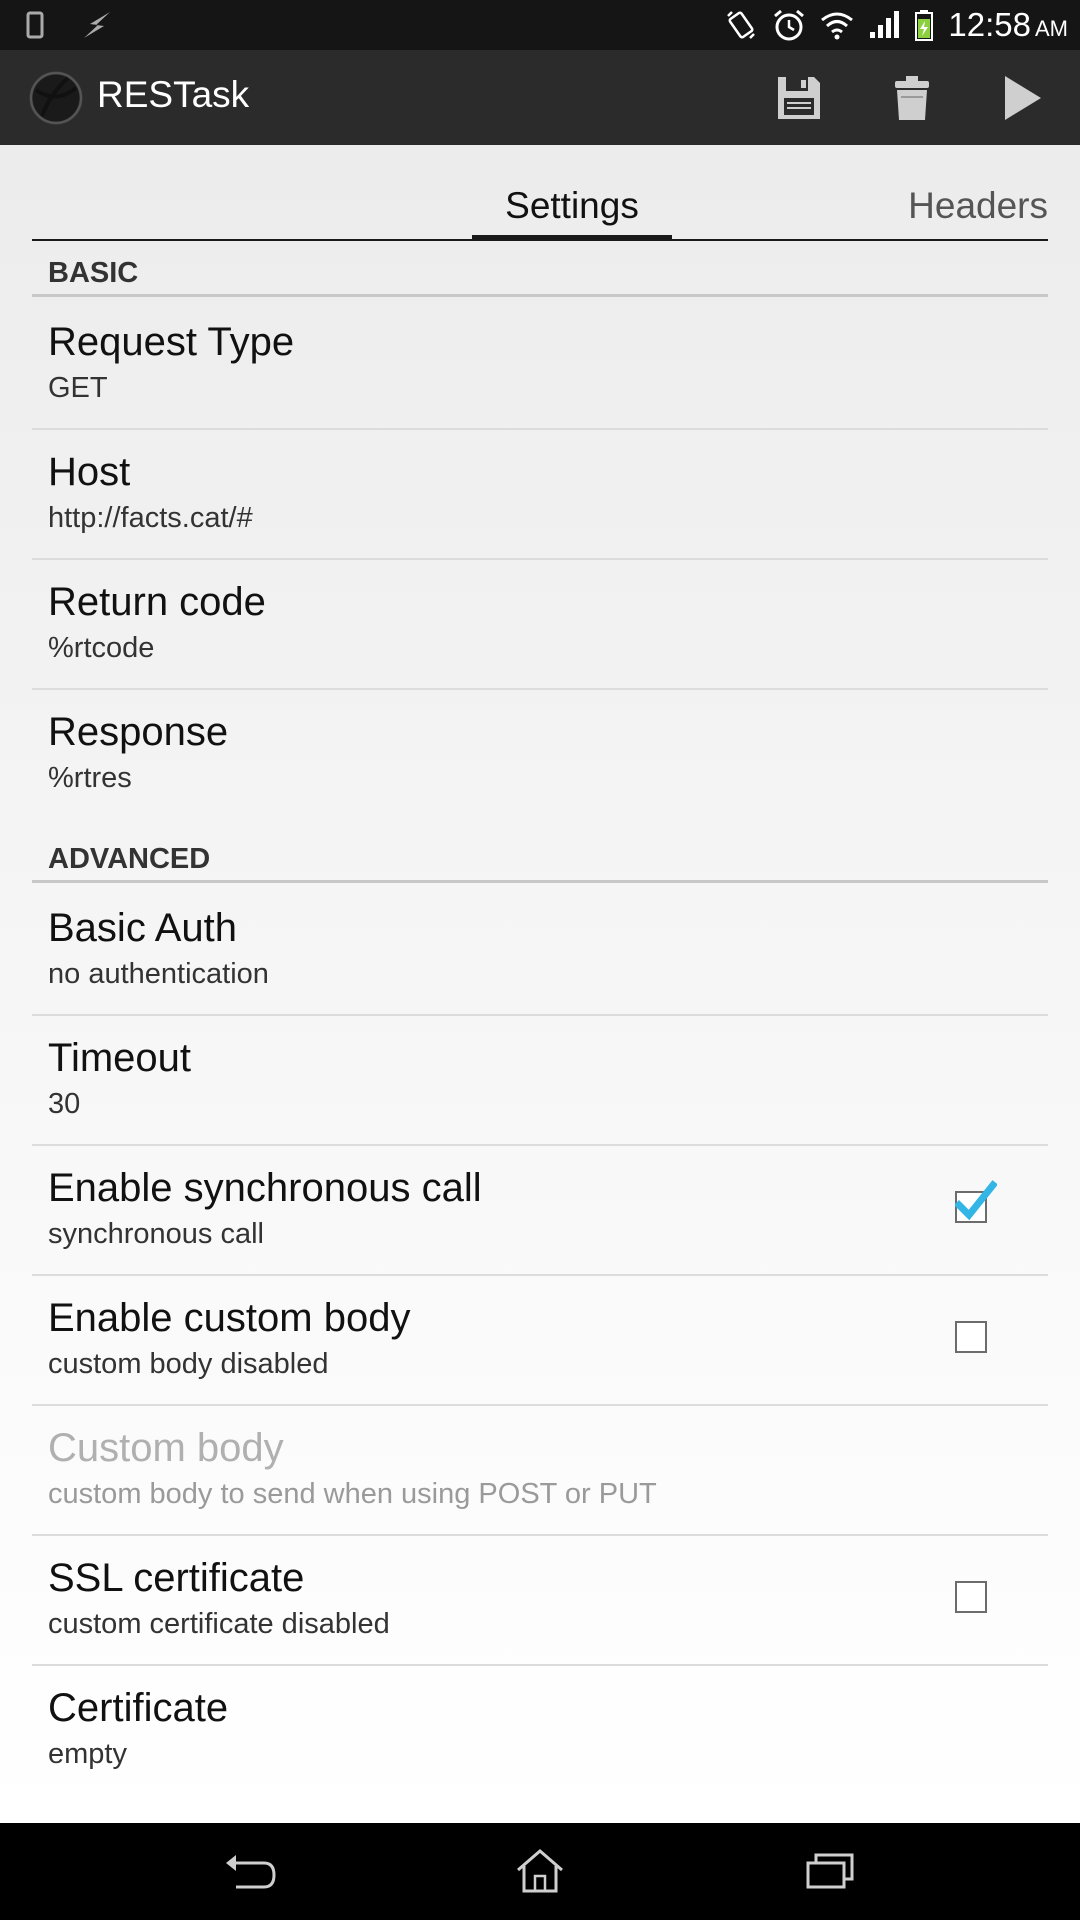 Image resolution: width=1080 pixels, height=1920 pixels. I want to click on pref-summary: empty, so click(87, 1754).